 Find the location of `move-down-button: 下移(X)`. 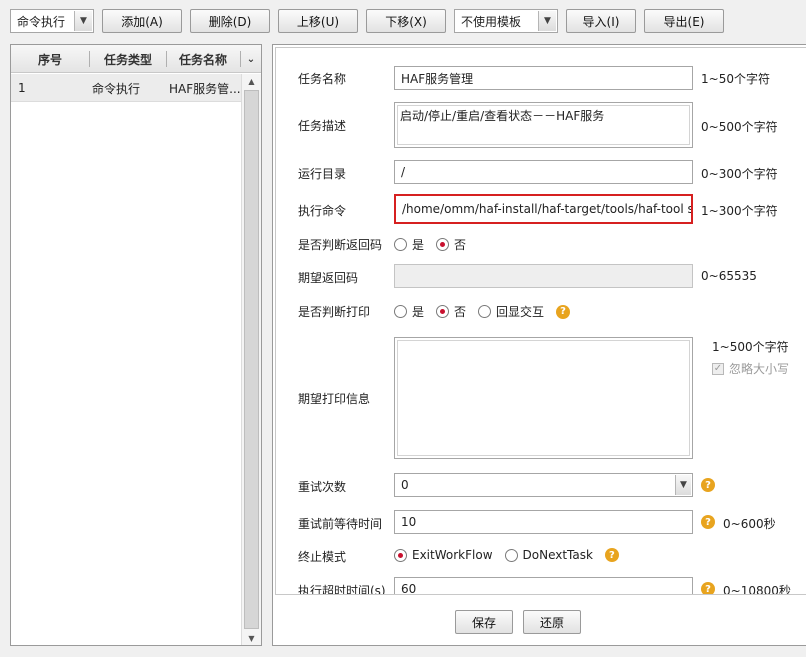

move-down-button: 下移(X) is located at coordinates (406, 21).